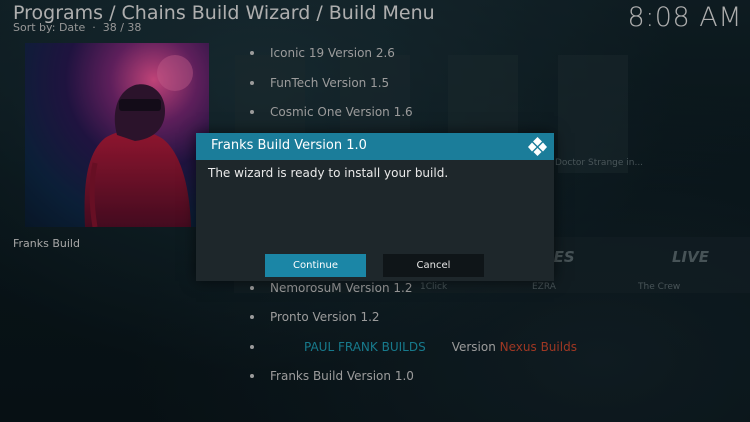  I want to click on kodi-logo-icon, so click(537, 146).